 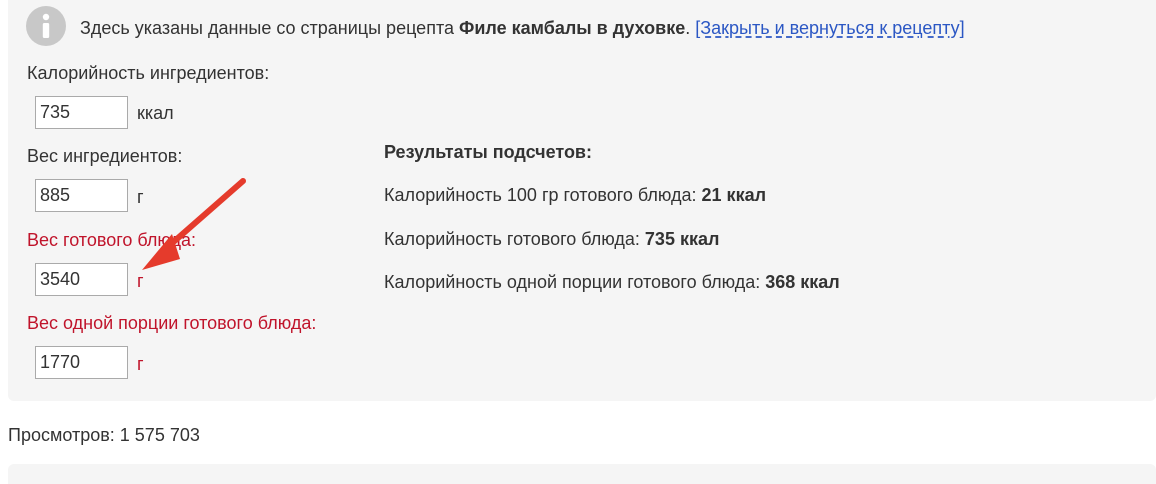 I want to click on recipe-name: Филе камбалы в духовке, so click(x=572, y=28).